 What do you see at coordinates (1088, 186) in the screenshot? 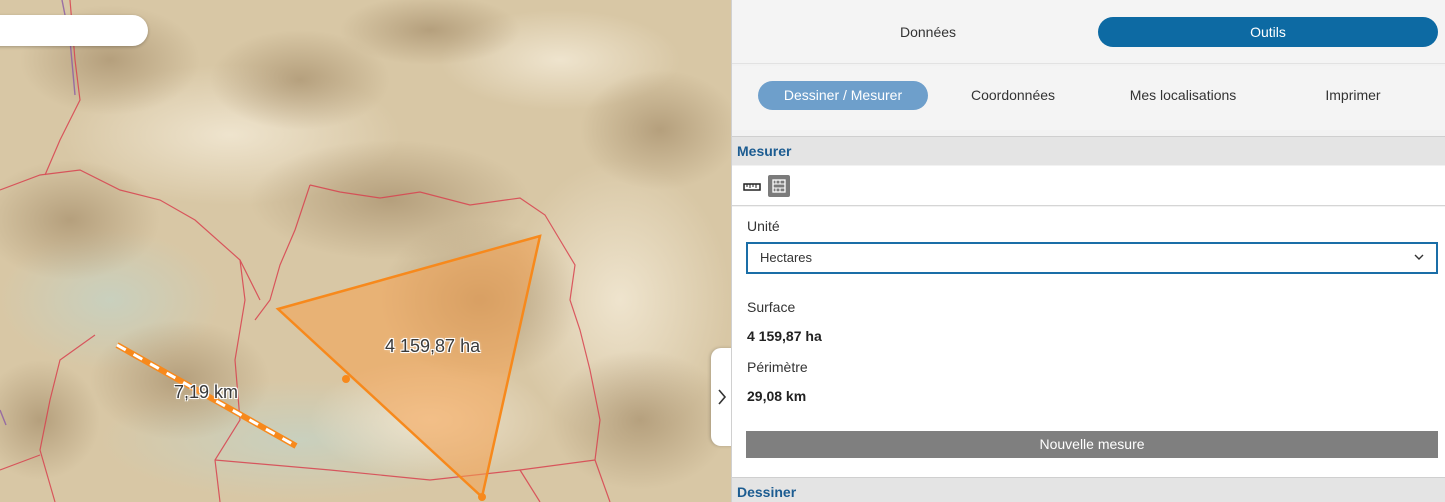
I see `measure-tools` at bounding box center [1088, 186].